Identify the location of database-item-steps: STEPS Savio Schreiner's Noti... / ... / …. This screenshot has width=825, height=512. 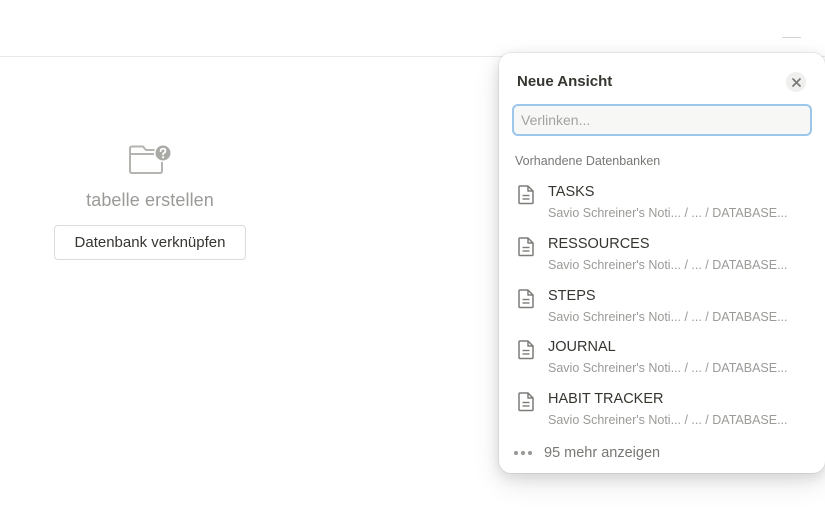
(662, 307).